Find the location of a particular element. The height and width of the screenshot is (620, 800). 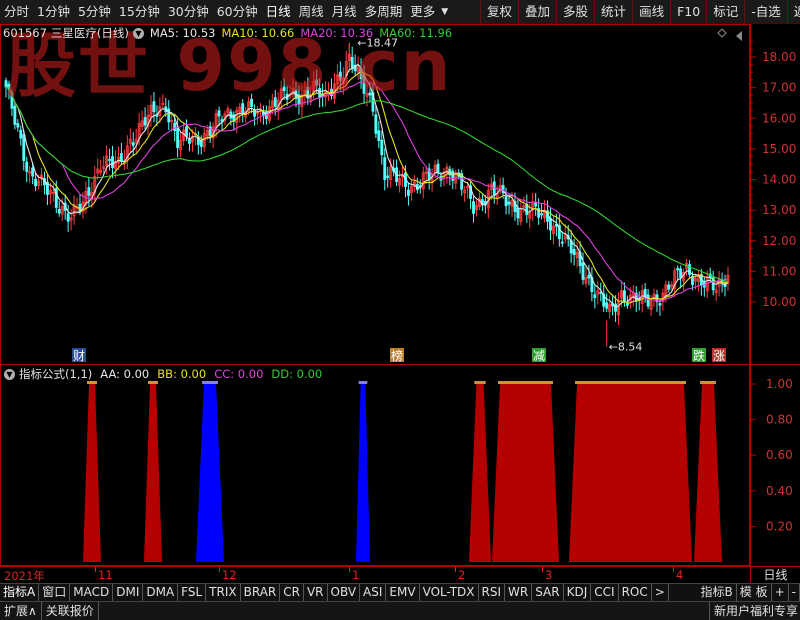

indicator-tab: VR is located at coordinates (316, 592).